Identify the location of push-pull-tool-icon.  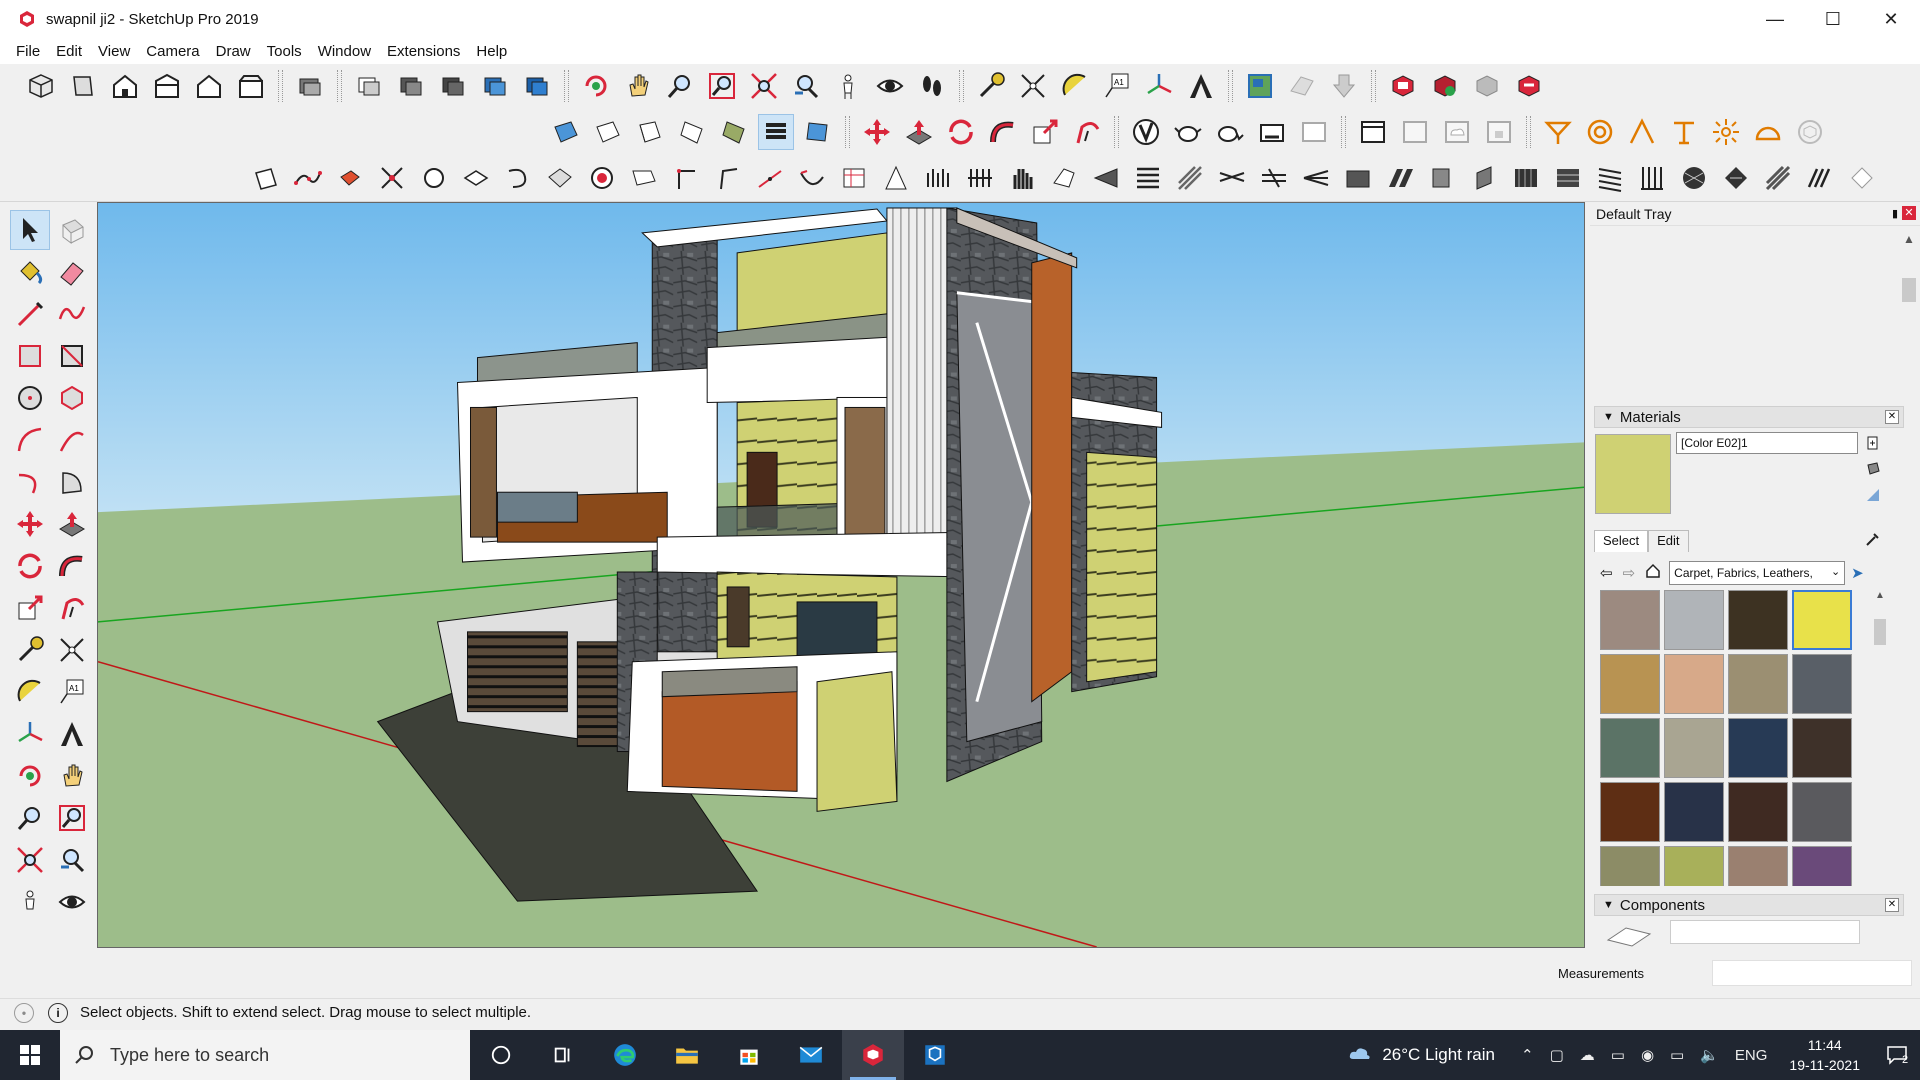
(72, 524).